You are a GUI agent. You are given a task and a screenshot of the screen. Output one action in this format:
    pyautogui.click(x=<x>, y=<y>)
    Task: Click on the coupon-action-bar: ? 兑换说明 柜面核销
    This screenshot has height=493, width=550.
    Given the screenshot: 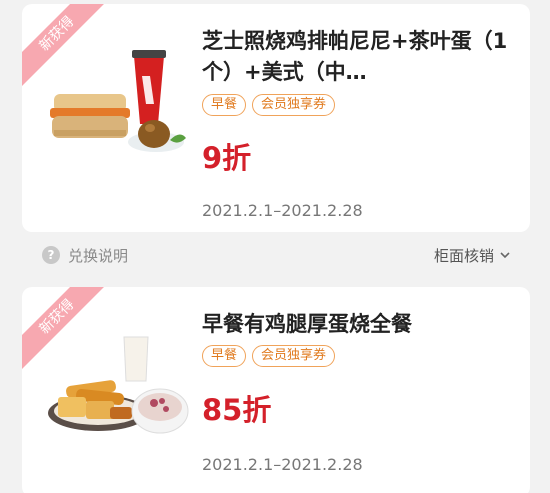 What is the action you would take?
    pyautogui.click(x=276, y=255)
    